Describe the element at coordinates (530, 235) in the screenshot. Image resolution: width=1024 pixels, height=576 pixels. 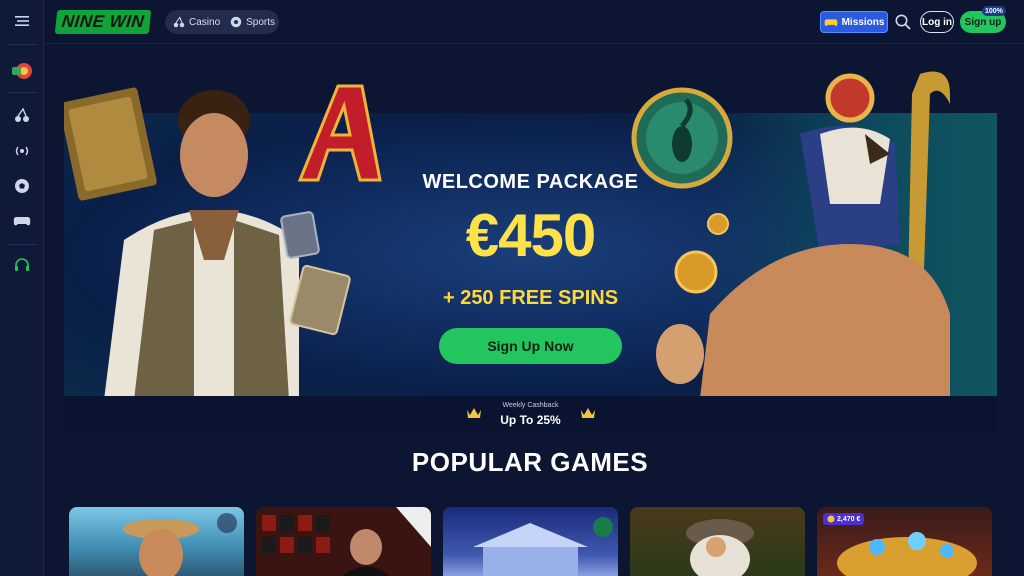
I see `hero-amount: €450` at that location.